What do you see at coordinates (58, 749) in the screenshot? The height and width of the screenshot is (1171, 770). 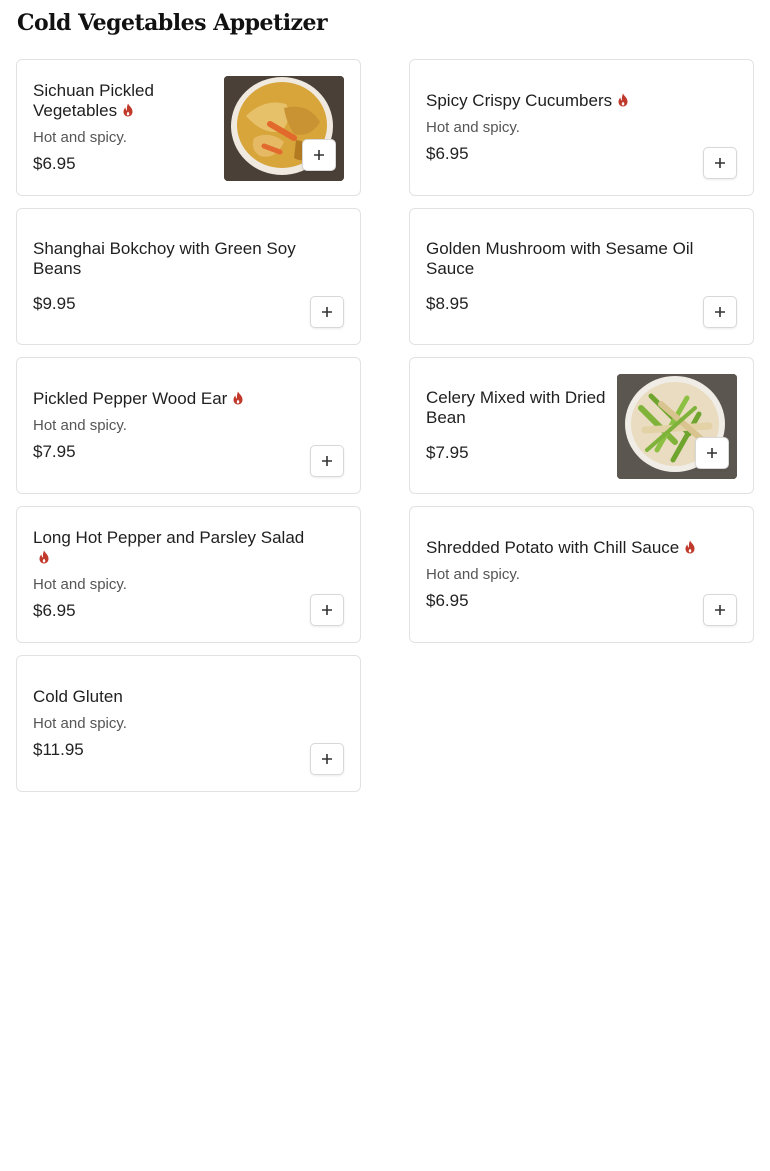 I see `item-price: $11.95` at bounding box center [58, 749].